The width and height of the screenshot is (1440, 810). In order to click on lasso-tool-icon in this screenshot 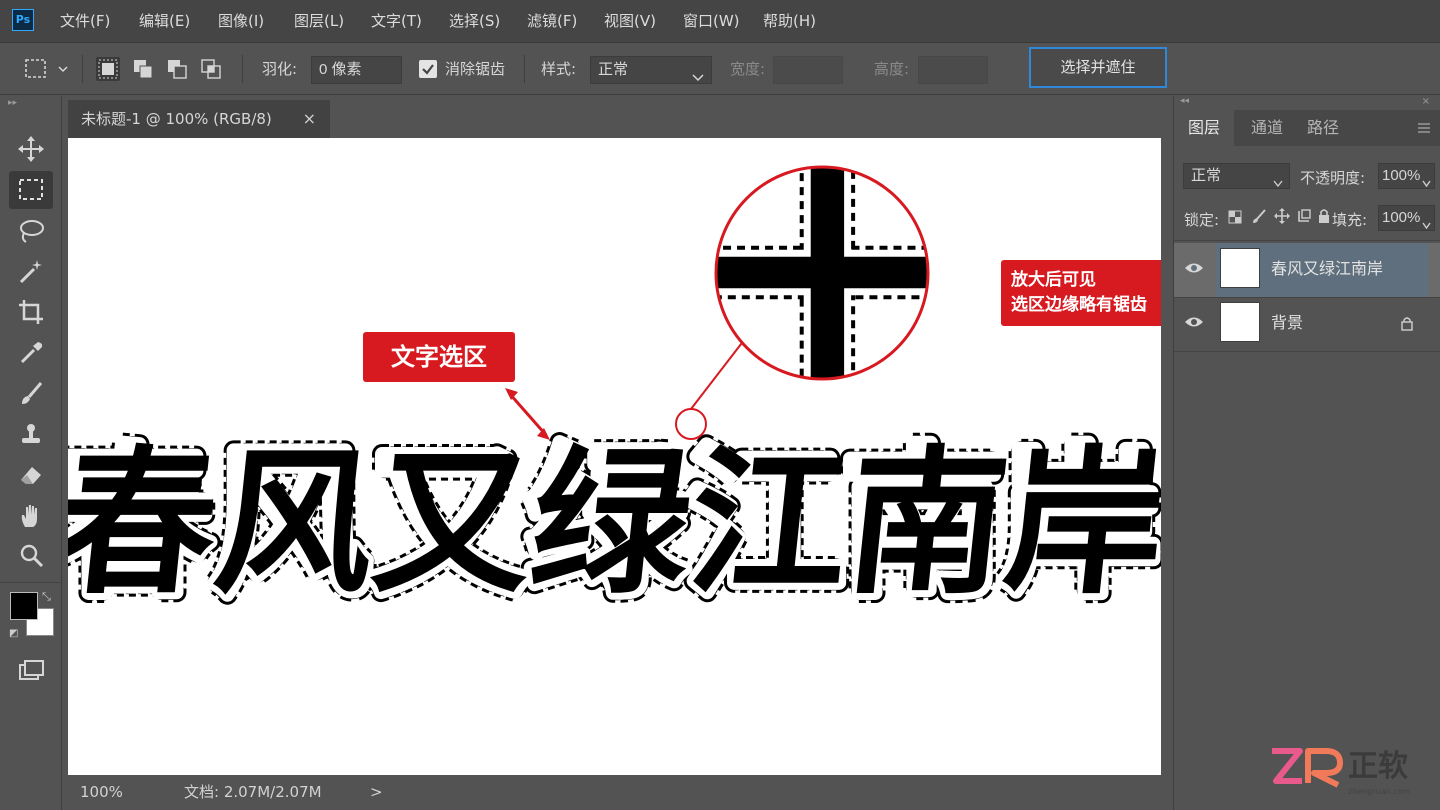, I will do `click(31, 231)`.